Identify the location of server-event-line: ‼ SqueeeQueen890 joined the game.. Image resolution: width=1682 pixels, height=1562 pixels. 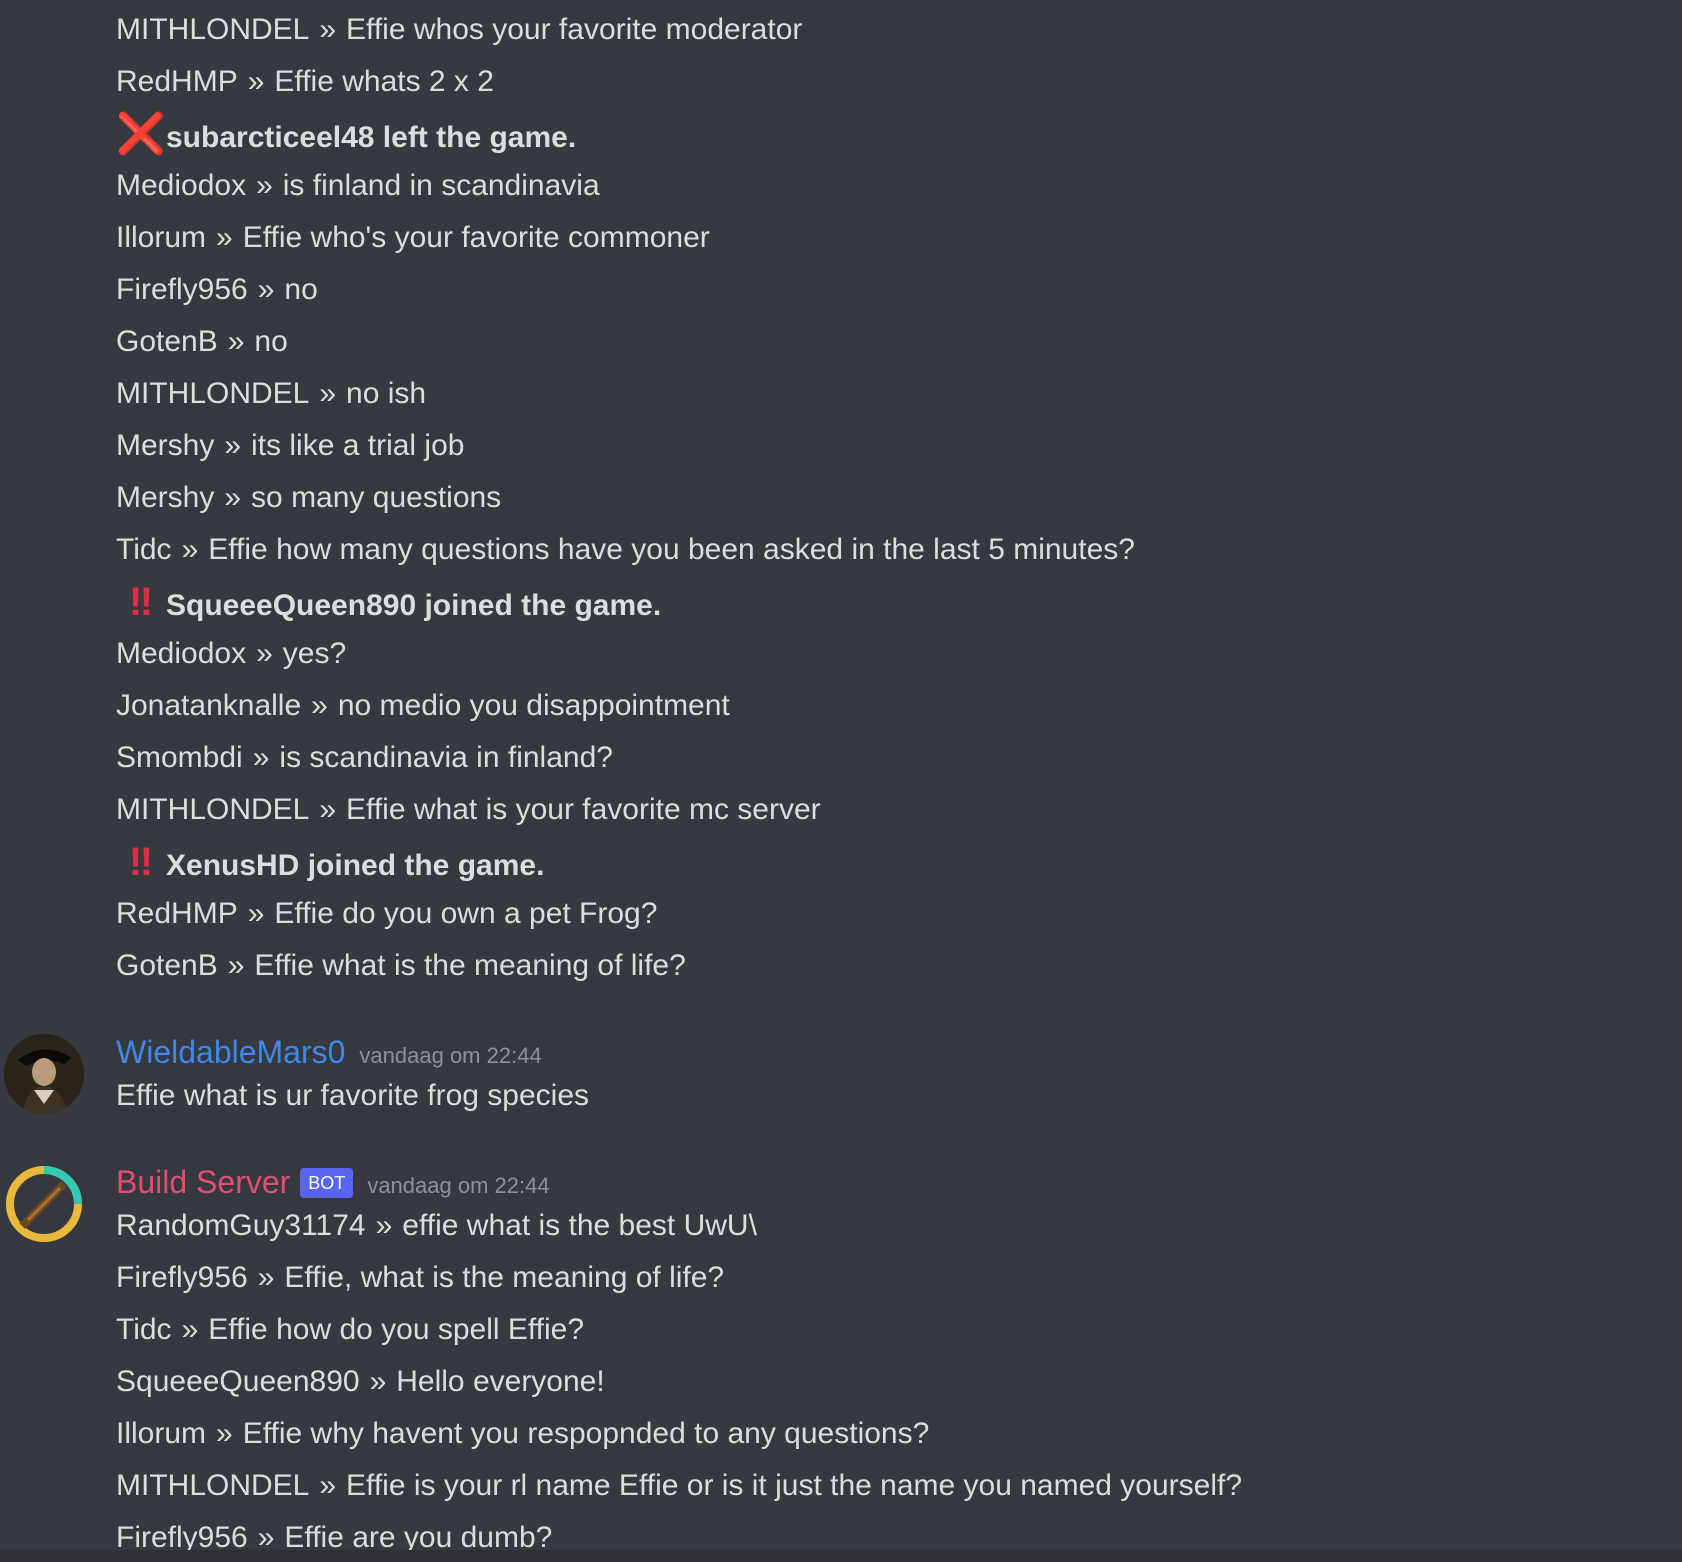
(388, 604).